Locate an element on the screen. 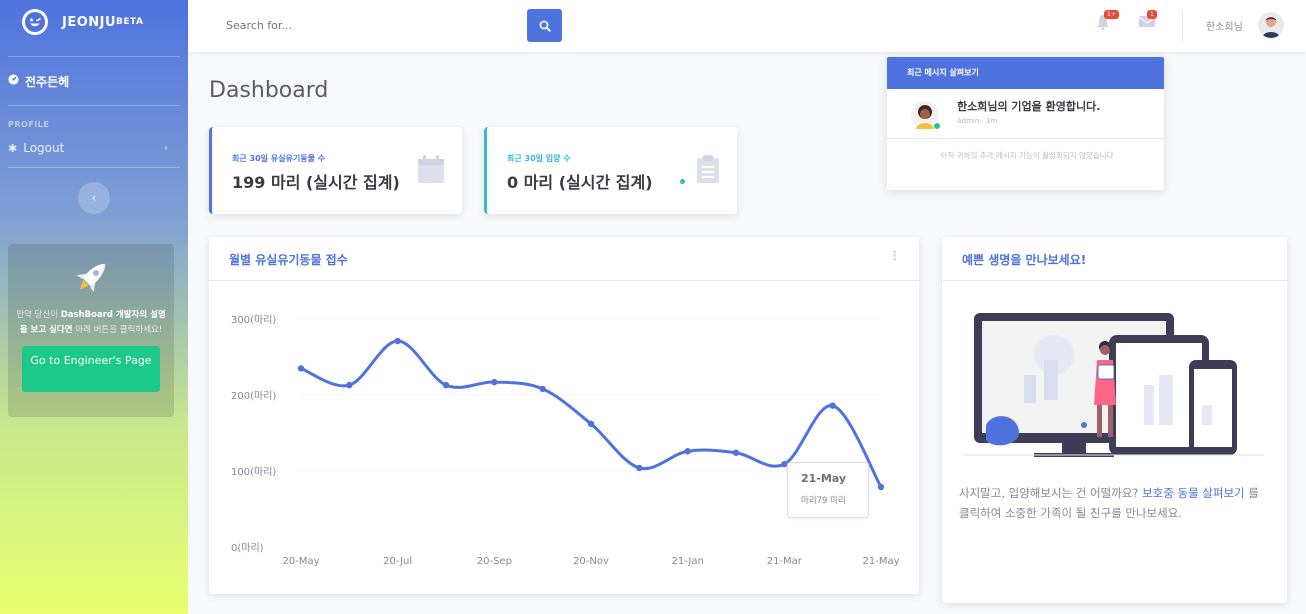  online-status-dot is located at coordinates (937, 126).